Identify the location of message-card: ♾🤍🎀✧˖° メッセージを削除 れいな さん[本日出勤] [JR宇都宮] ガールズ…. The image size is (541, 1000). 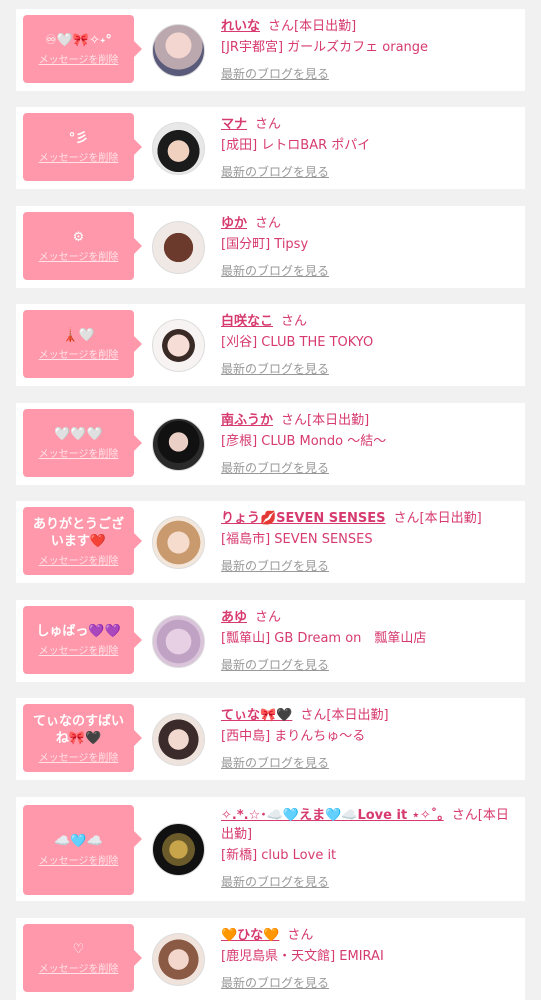
(270, 50).